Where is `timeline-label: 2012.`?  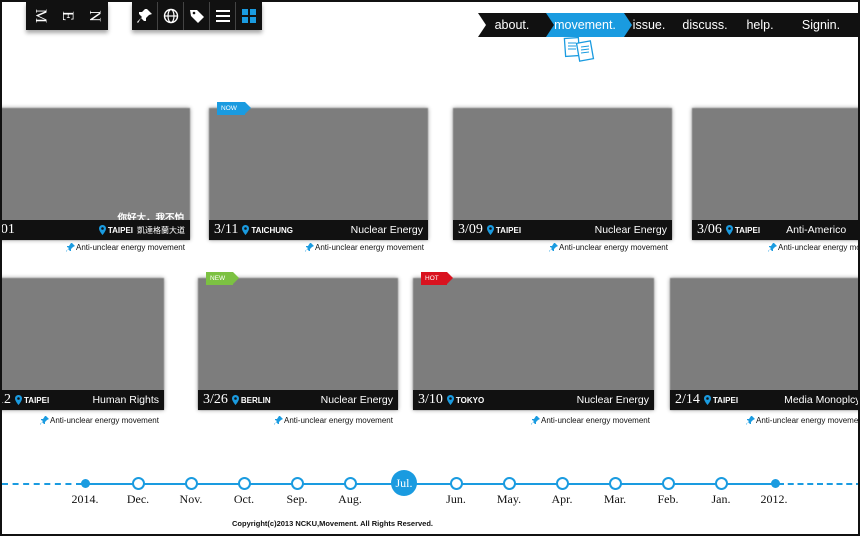
timeline-label: 2012. is located at coordinates (774, 499).